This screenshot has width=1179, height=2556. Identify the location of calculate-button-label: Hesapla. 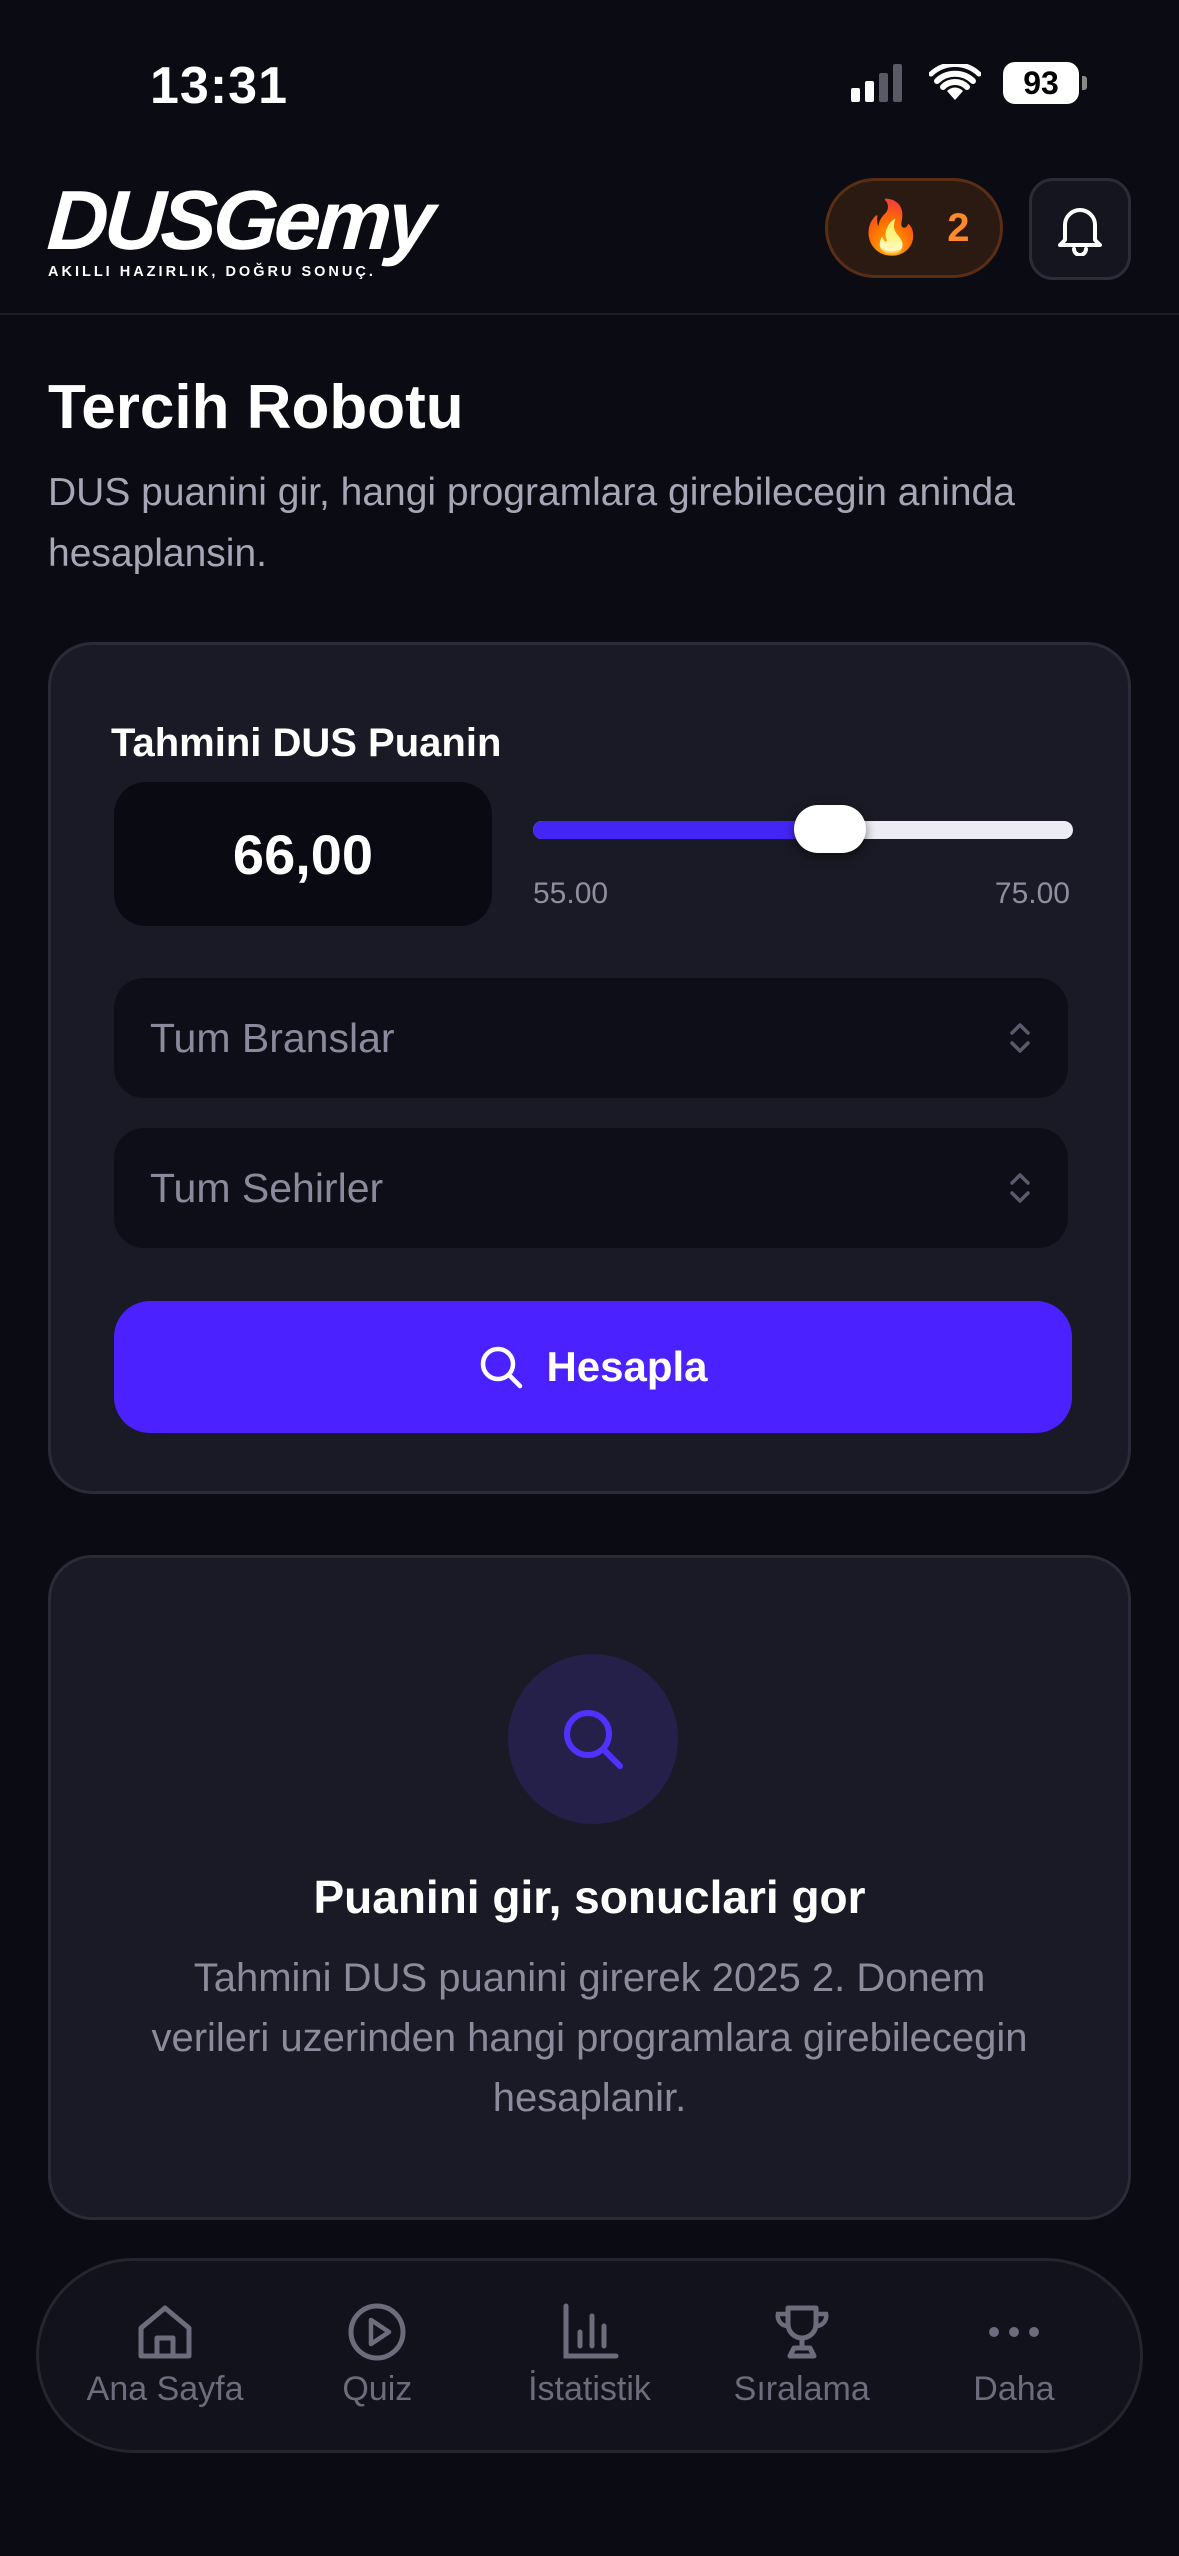
(627, 1366).